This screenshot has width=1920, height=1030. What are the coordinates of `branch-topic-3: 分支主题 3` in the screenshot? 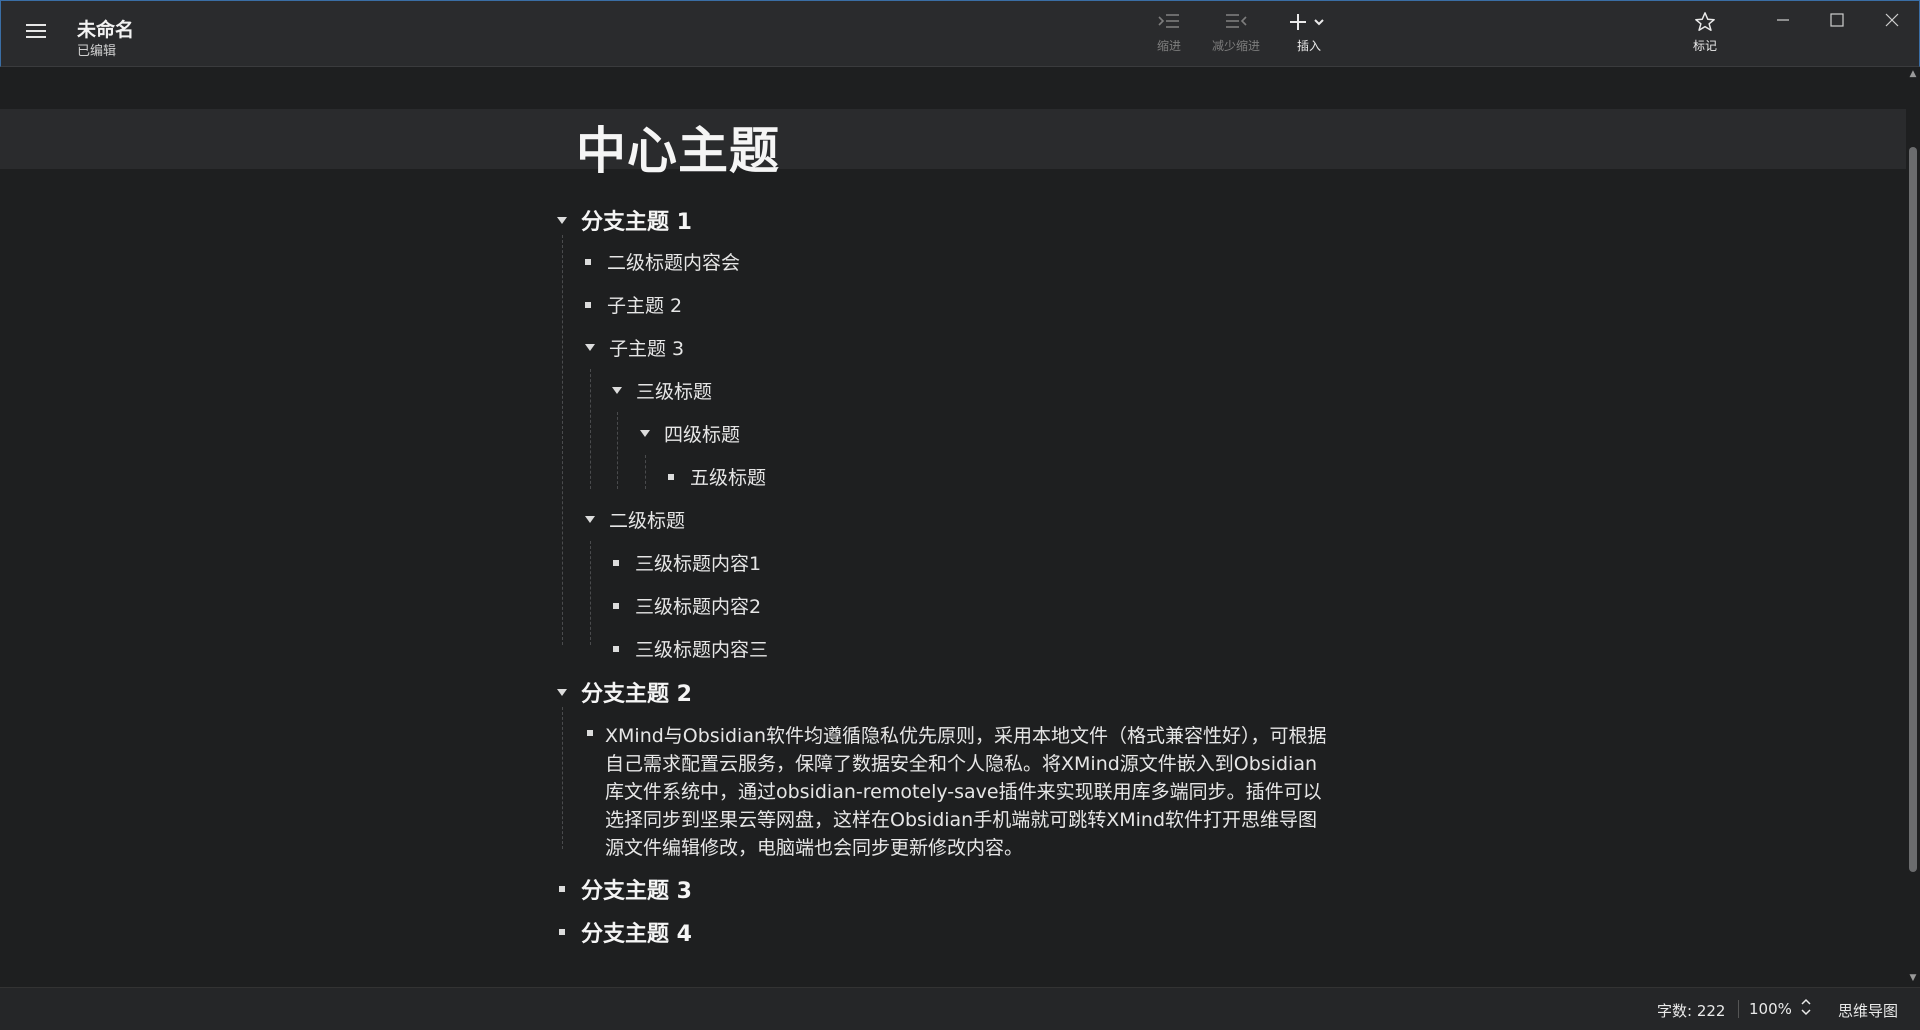 It's located at (624, 889).